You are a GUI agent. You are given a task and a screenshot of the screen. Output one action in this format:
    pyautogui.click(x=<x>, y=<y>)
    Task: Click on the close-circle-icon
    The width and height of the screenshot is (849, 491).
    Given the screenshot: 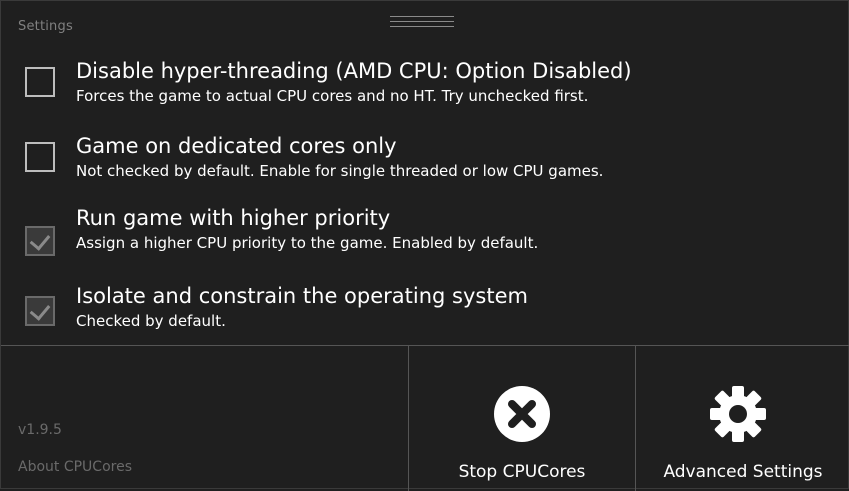 What is the action you would take?
    pyautogui.click(x=522, y=414)
    